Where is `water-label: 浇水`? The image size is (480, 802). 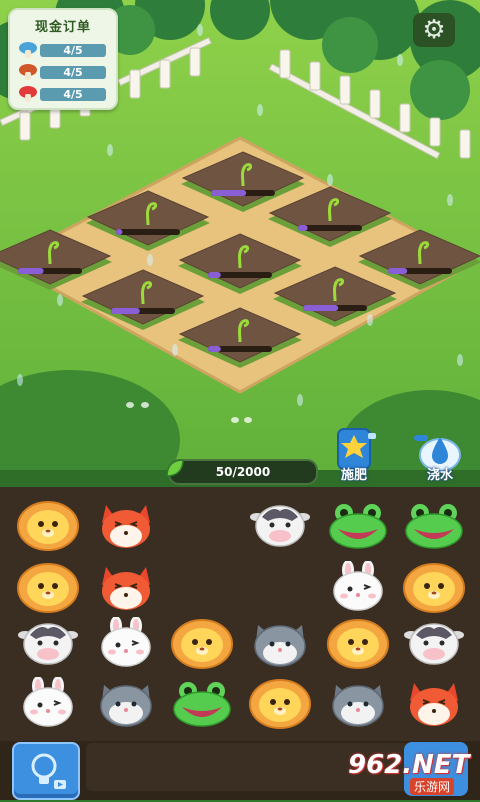 water-label: 浇水 is located at coordinates (439, 475).